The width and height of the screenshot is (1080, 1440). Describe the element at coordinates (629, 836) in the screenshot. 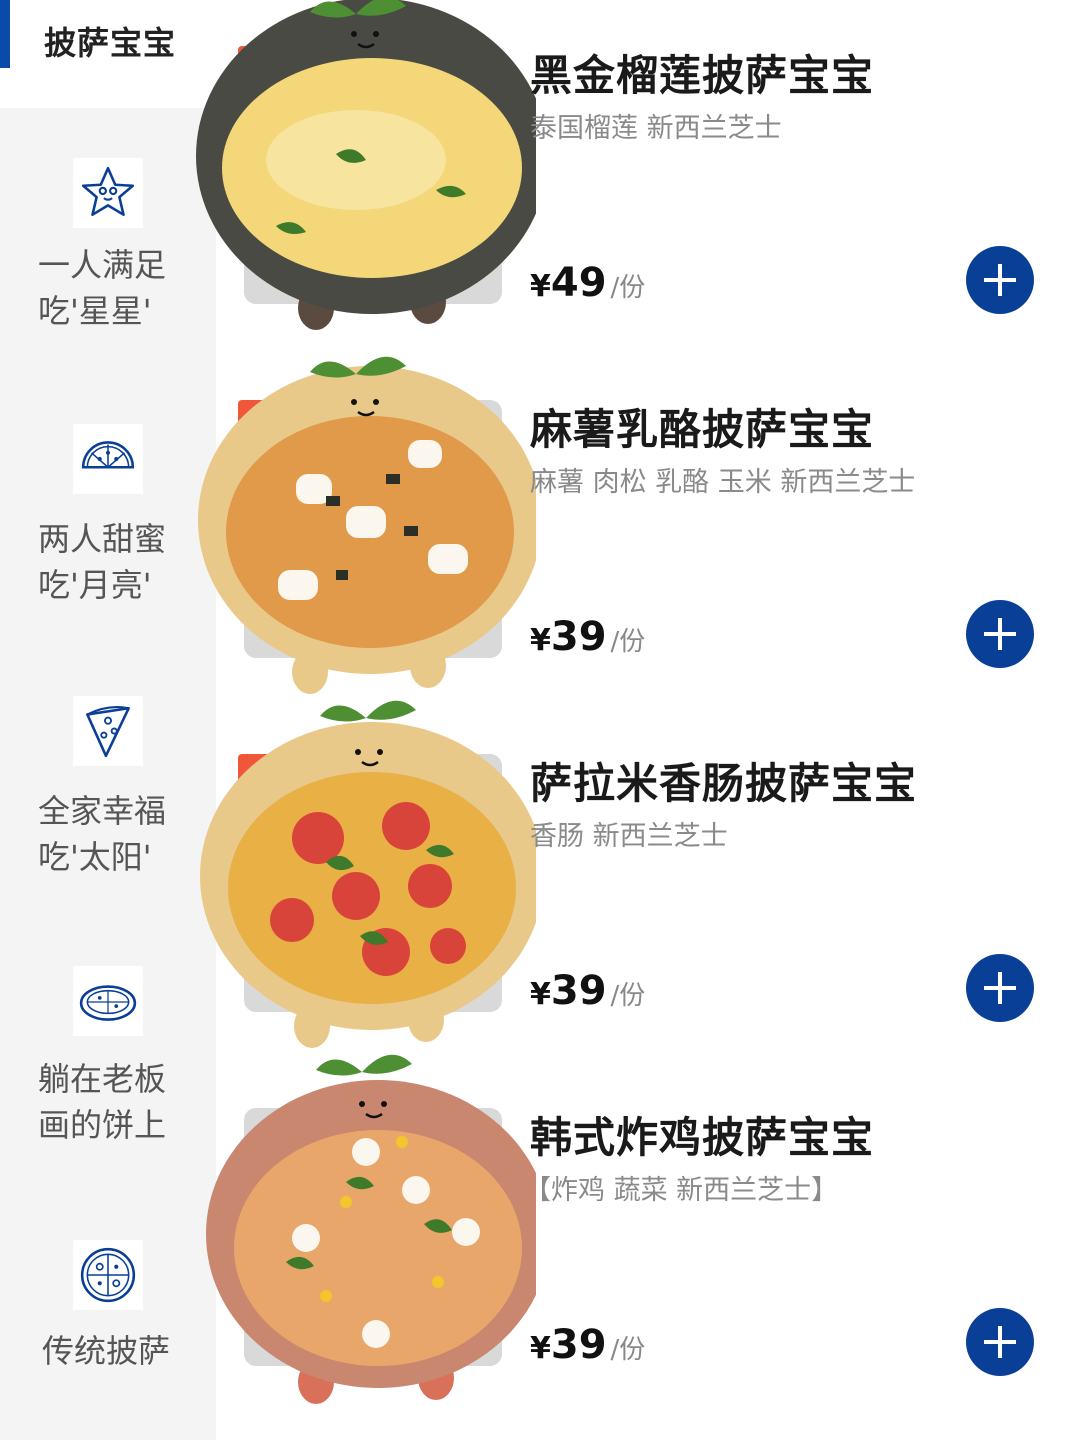

I see `product-desc: 香肠 新西兰芝士` at that location.